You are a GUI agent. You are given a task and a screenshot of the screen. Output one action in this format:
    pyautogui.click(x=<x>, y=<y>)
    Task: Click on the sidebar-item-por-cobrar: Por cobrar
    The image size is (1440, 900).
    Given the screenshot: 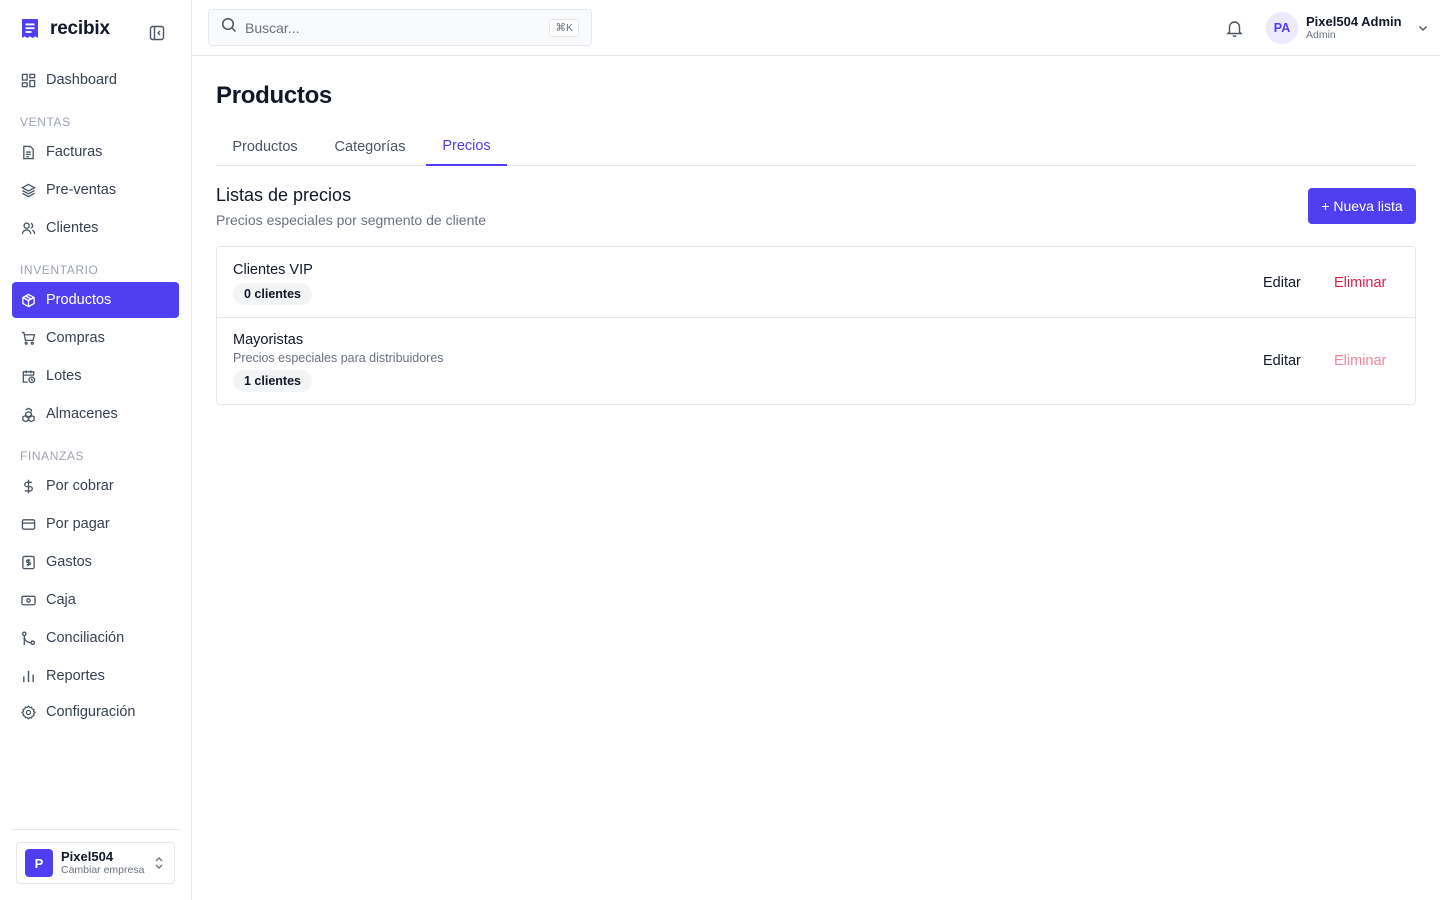 What is the action you would take?
    pyautogui.click(x=95, y=486)
    